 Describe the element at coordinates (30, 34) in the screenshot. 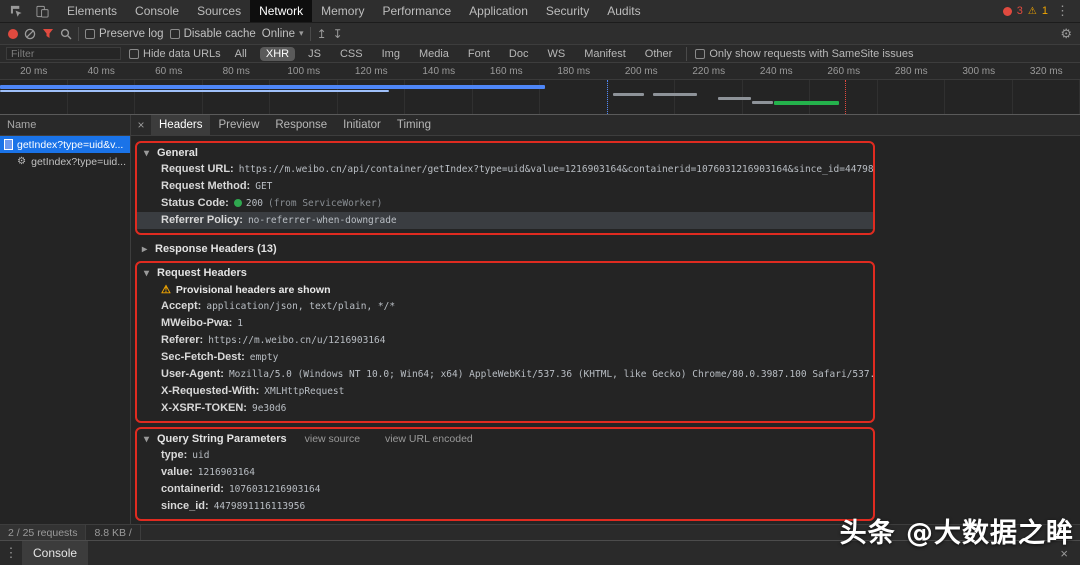

I see `clear-icon` at that location.